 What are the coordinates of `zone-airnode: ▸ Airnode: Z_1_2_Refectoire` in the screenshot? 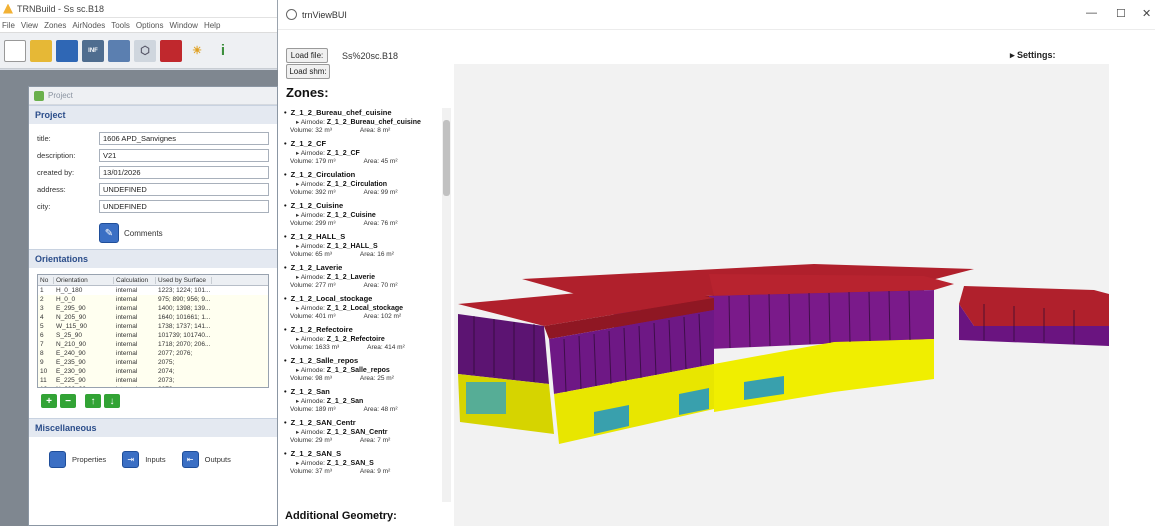 It's located at (363, 340).